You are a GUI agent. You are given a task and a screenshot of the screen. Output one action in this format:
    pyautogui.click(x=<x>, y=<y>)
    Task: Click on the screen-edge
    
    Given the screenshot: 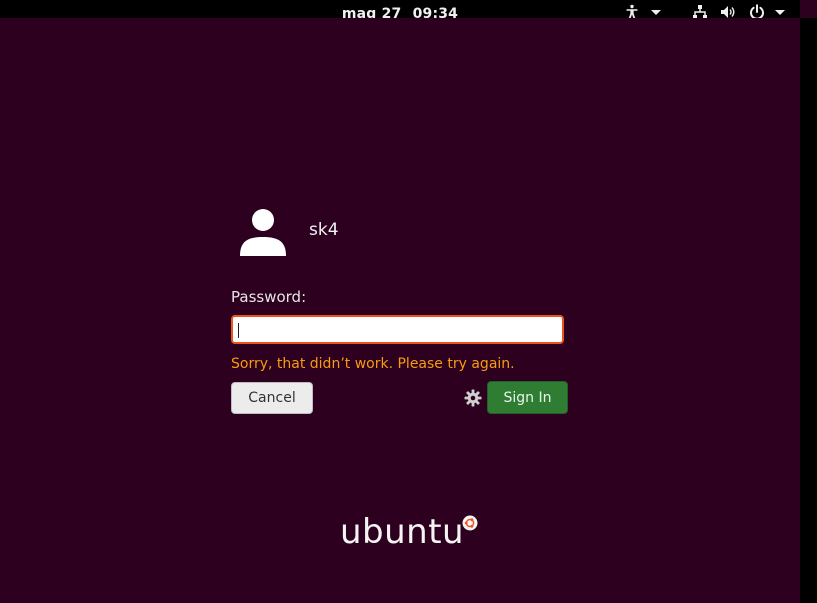 What is the action you would take?
    pyautogui.click(x=808, y=310)
    